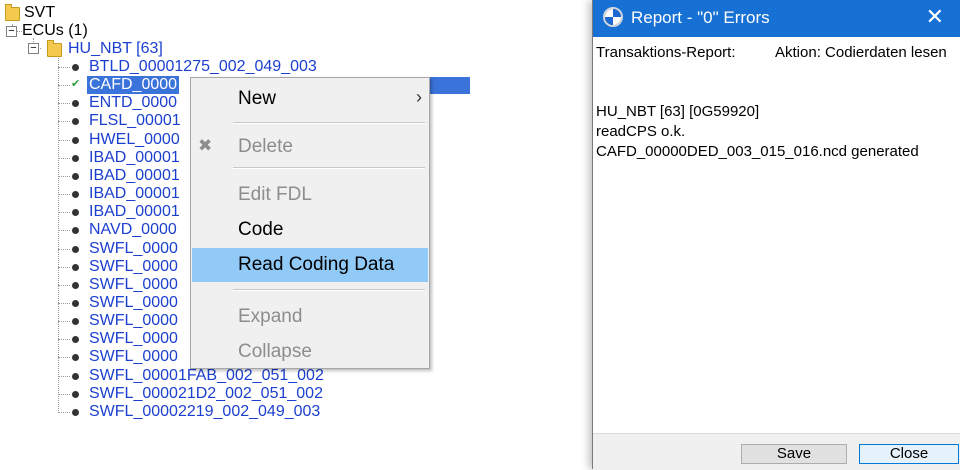  What do you see at coordinates (265, 146) in the screenshot?
I see `menu-item-delete-label: Delete` at bounding box center [265, 146].